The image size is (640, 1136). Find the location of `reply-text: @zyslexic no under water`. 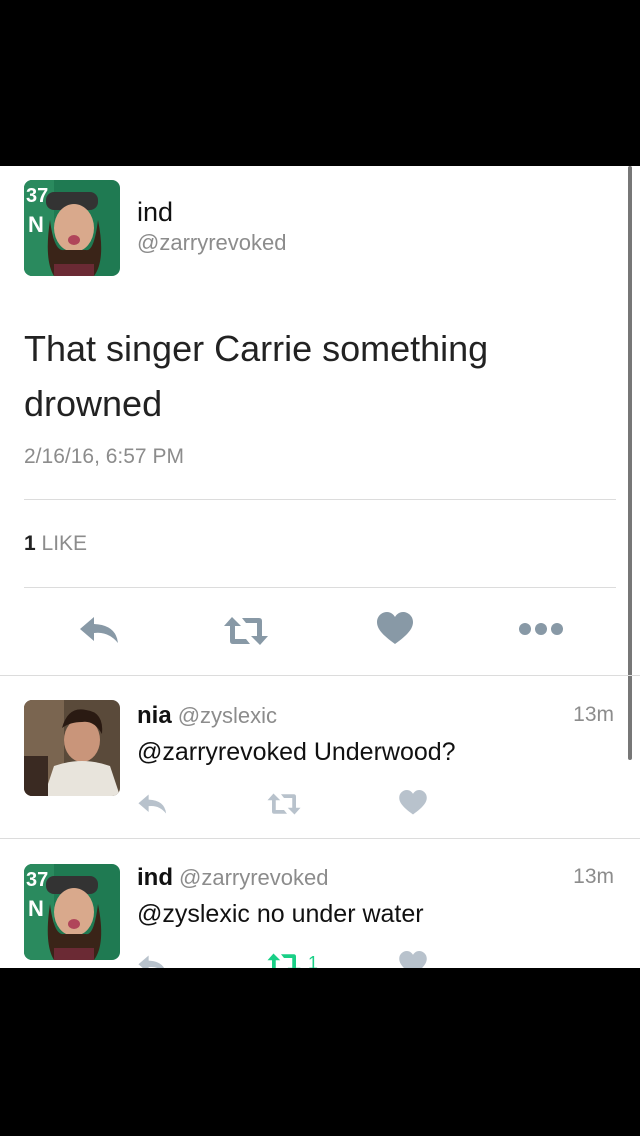

reply-text: @zyslexic no under water is located at coordinates (280, 914).